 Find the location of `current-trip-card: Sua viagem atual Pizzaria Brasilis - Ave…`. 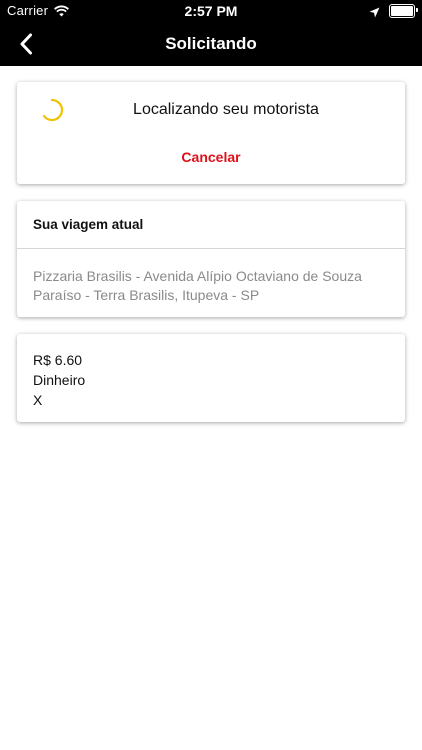

current-trip-card: Sua viagem atual Pizzaria Brasilis - Ave… is located at coordinates (211, 259).